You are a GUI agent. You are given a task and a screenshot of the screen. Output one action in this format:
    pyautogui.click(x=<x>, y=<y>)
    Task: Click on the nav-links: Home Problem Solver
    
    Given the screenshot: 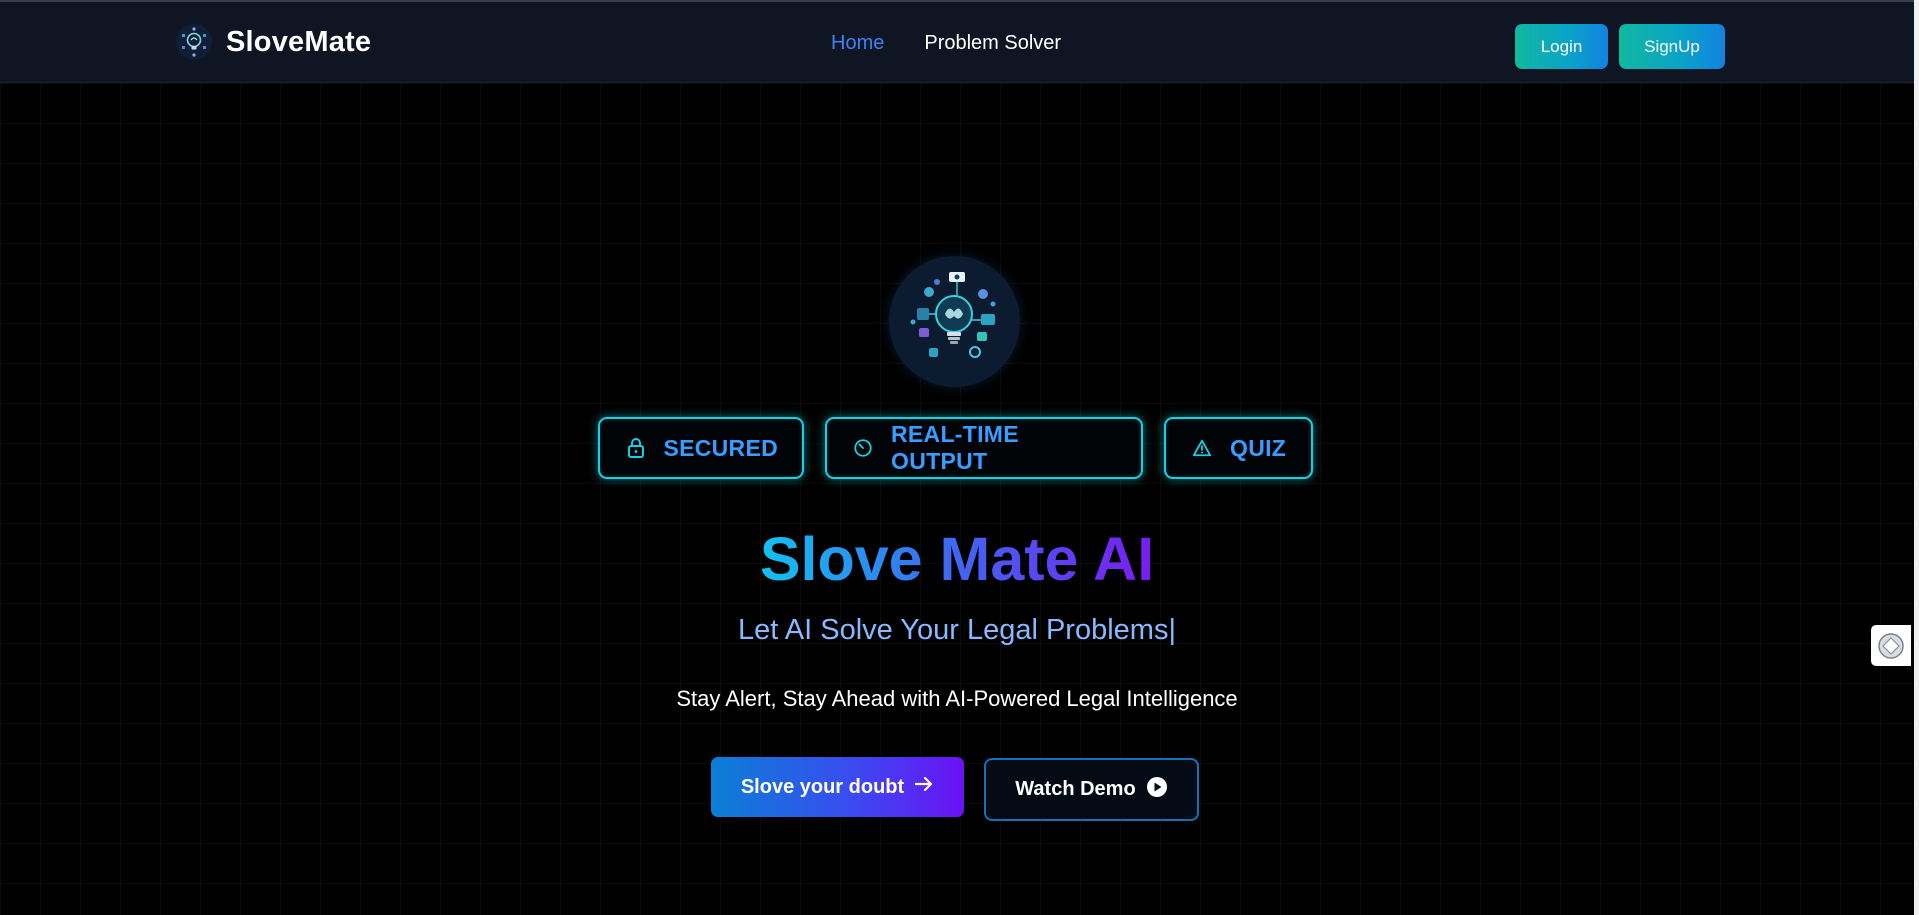 What is the action you would take?
    pyautogui.click(x=946, y=43)
    